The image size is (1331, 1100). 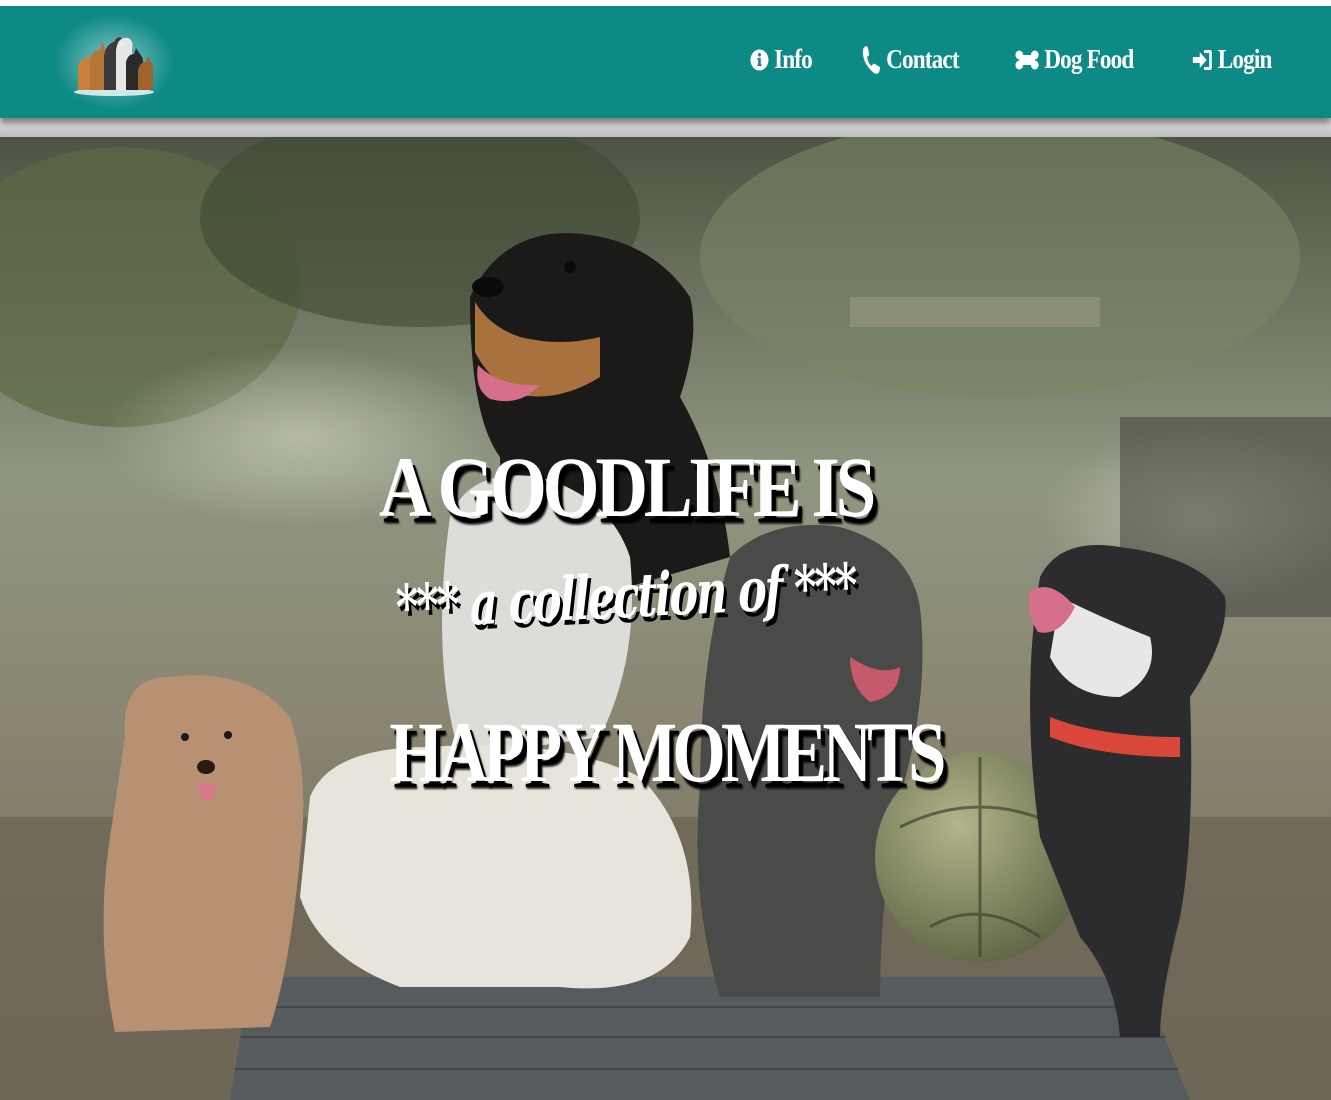 What do you see at coordinates (1027, 60) in the screenshot?
I see `bone-icon` at bounding box center [1027, 60].